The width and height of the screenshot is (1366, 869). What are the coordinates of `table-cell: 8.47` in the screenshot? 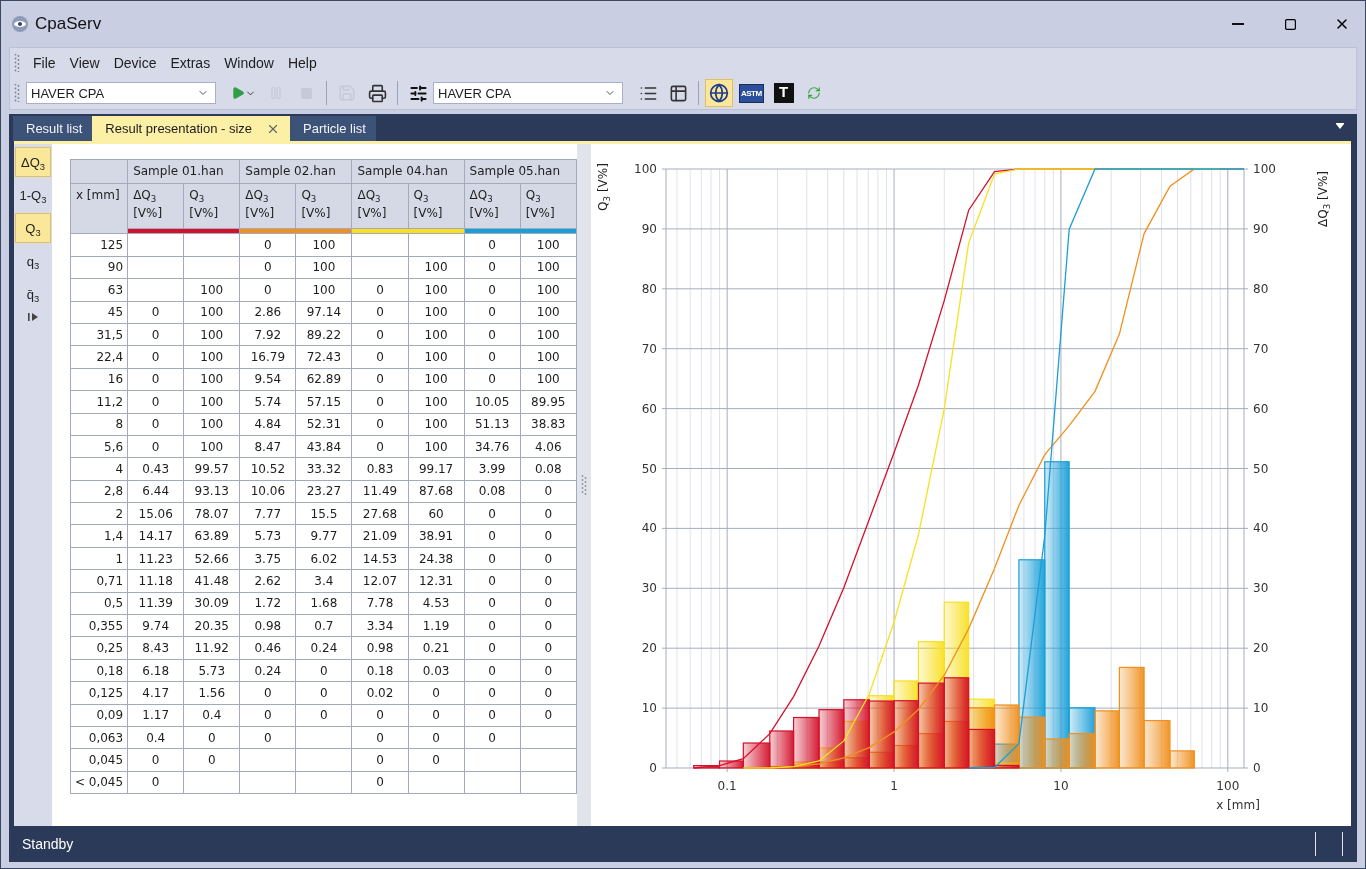 It's located at (267, 446).